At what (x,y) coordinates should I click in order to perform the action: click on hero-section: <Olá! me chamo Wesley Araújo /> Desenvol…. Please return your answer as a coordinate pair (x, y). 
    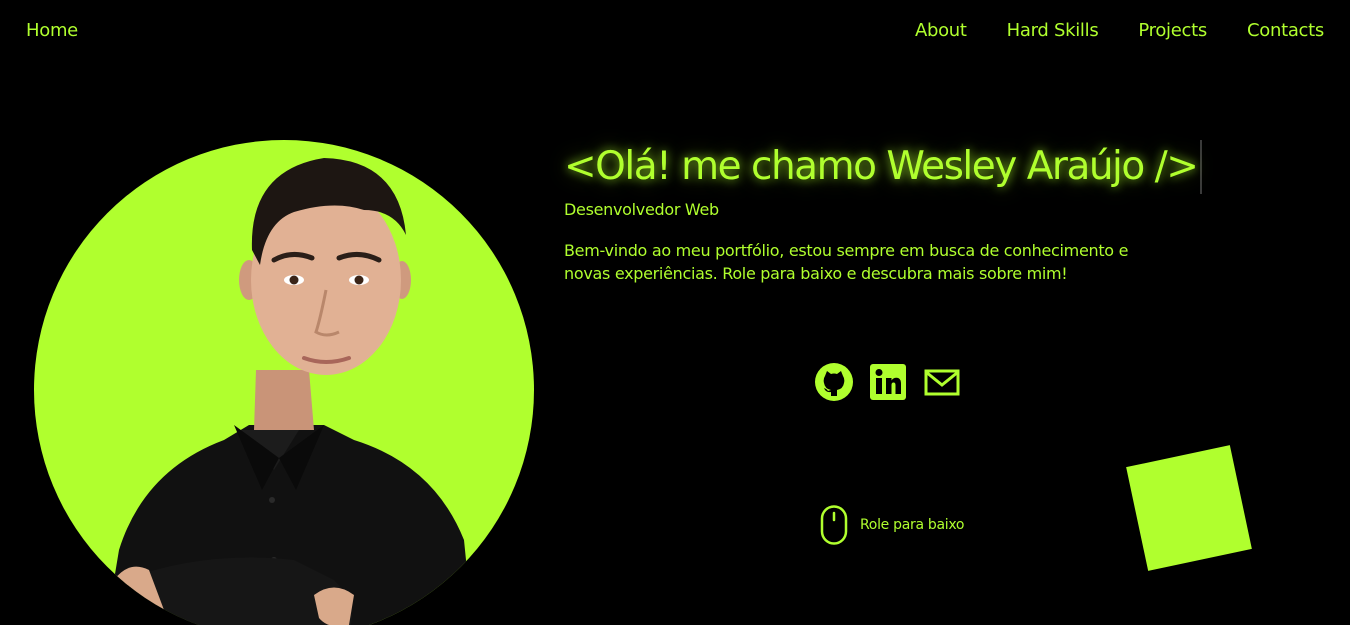
    Looking at the image, I should click on (883, 212).